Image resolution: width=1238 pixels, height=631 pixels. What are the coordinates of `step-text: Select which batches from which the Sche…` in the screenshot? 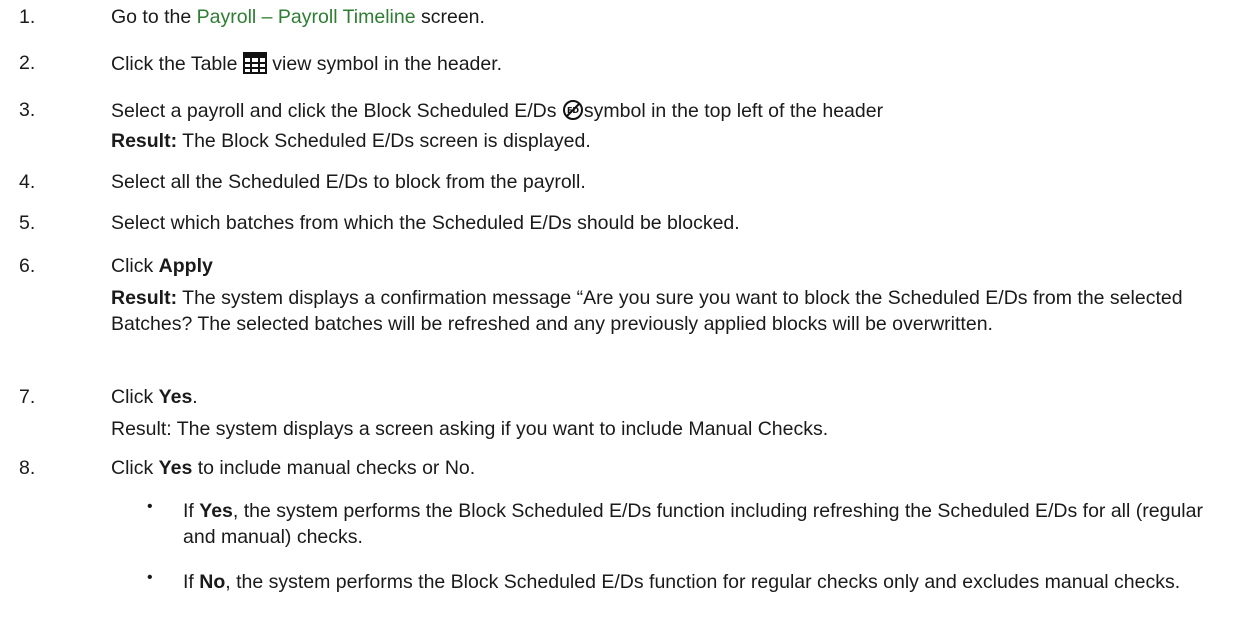 It's located at (425, 223).